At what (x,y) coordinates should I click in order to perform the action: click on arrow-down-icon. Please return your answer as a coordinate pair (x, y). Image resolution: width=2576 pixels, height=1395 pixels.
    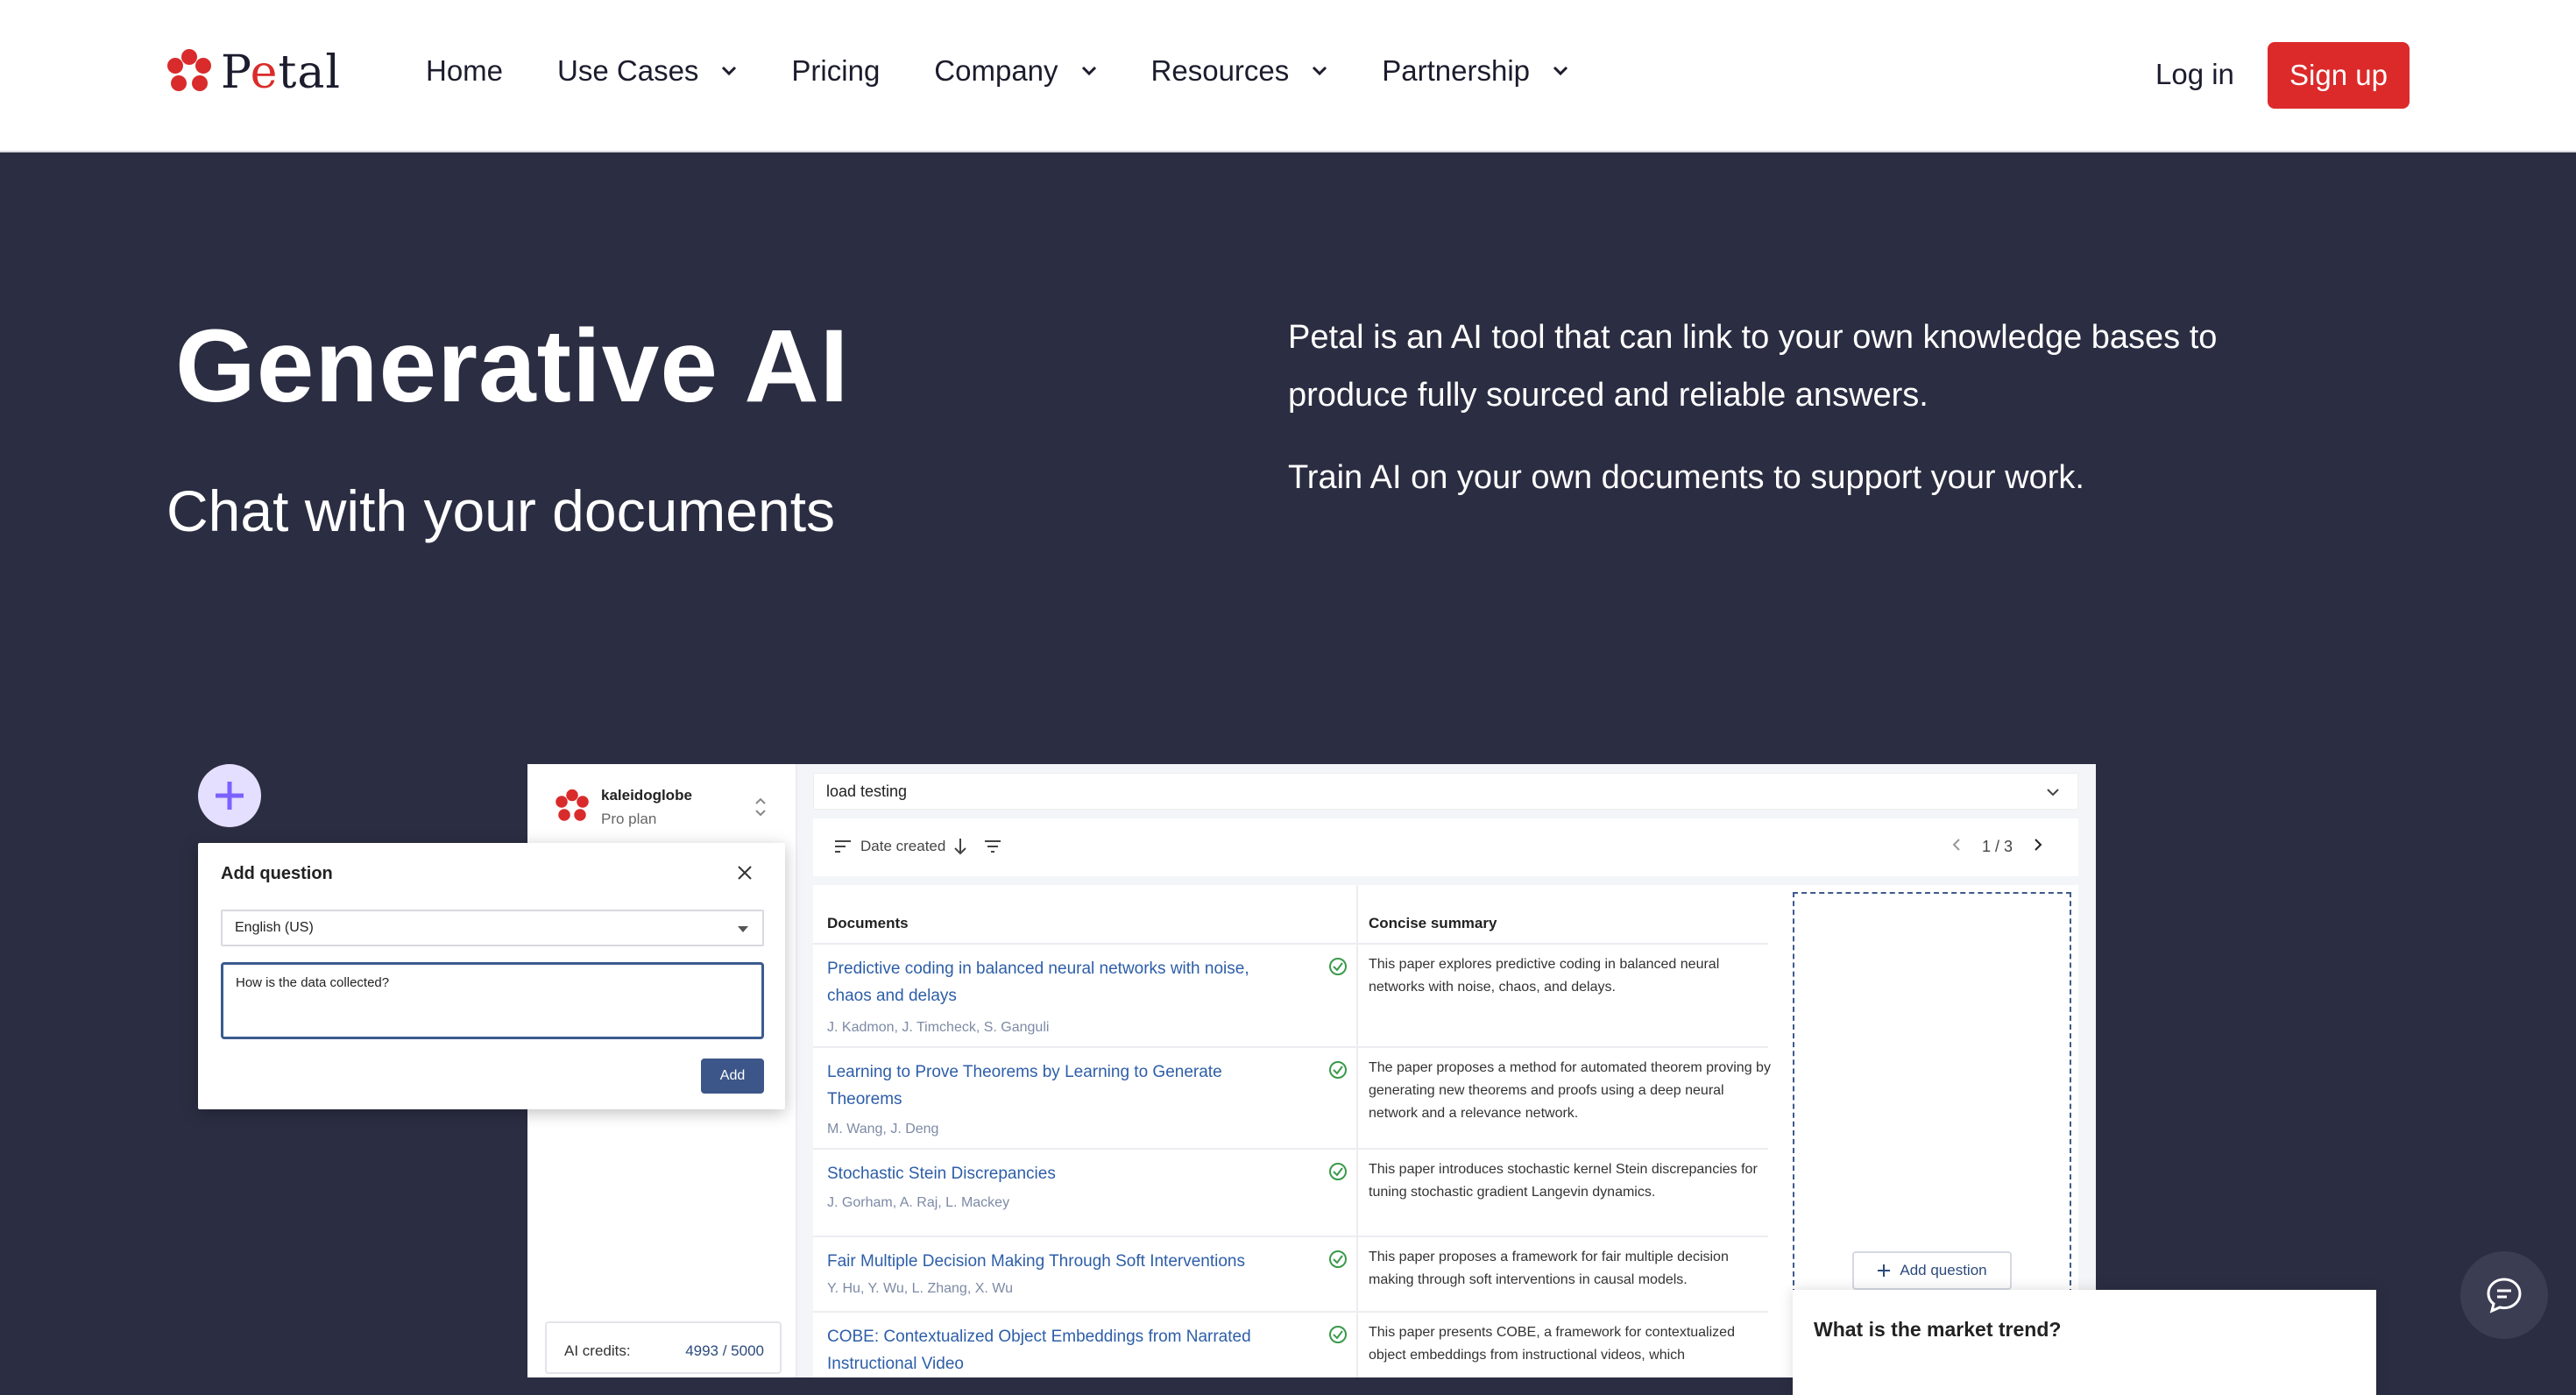
    Looking at the image, I should click on (960, 846).